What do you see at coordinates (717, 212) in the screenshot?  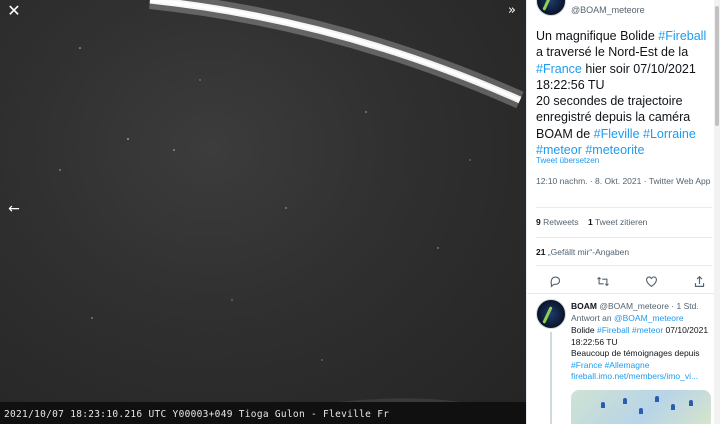 I see `scrollbar` at bounding box center [717, 212].